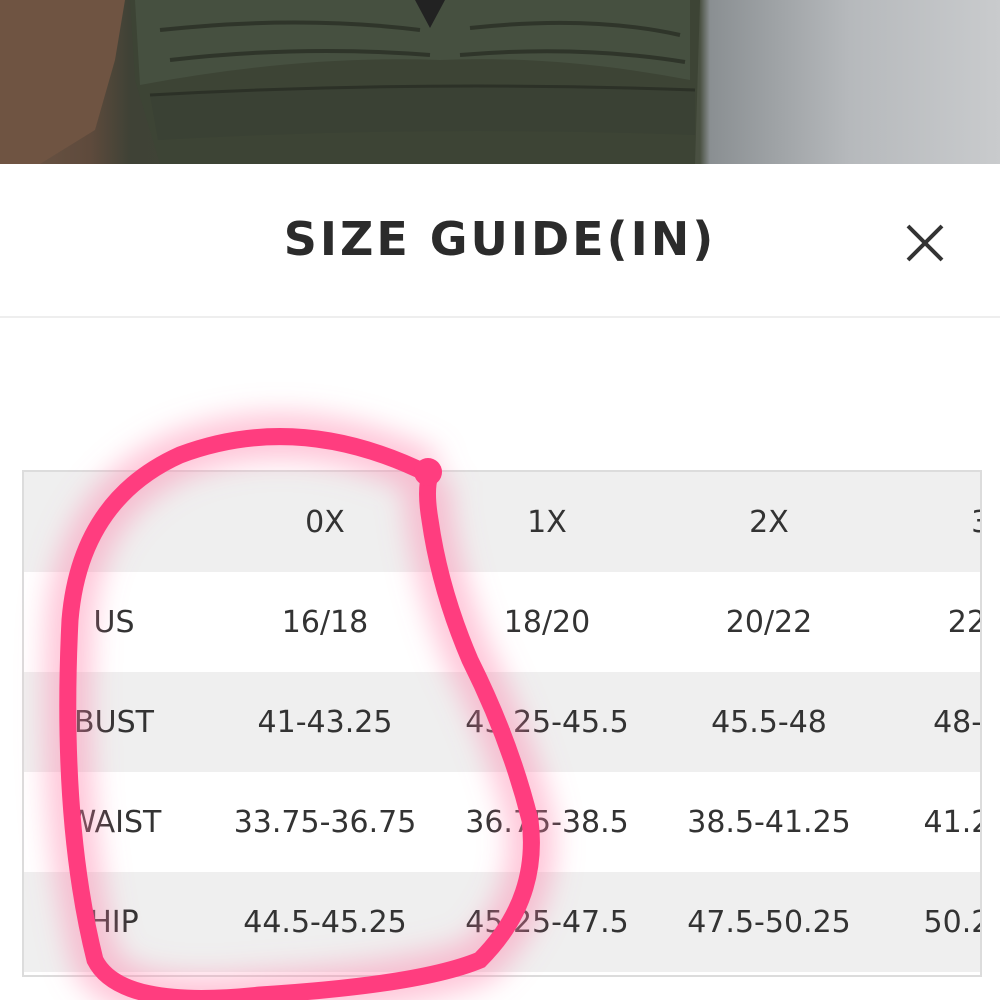  Describe the element at coordinates (547, 522) in the screenshot. I see `header-cell: 1X` at that location.